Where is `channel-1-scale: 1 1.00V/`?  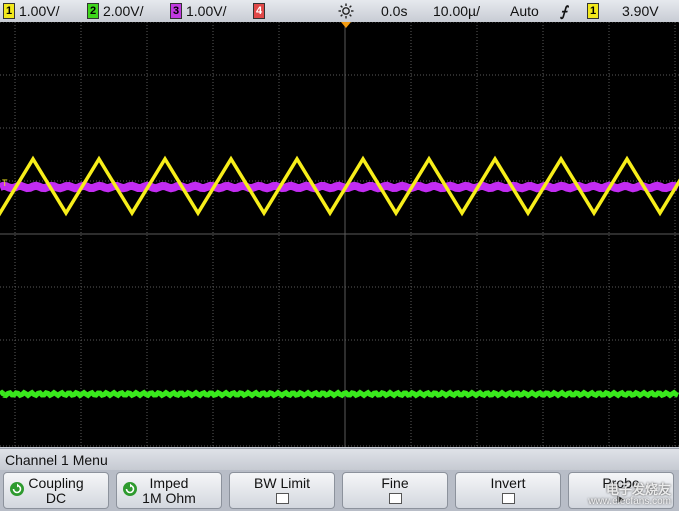
channel-1-scale: 1 1.00V/ is located at coordinates (31, 11).